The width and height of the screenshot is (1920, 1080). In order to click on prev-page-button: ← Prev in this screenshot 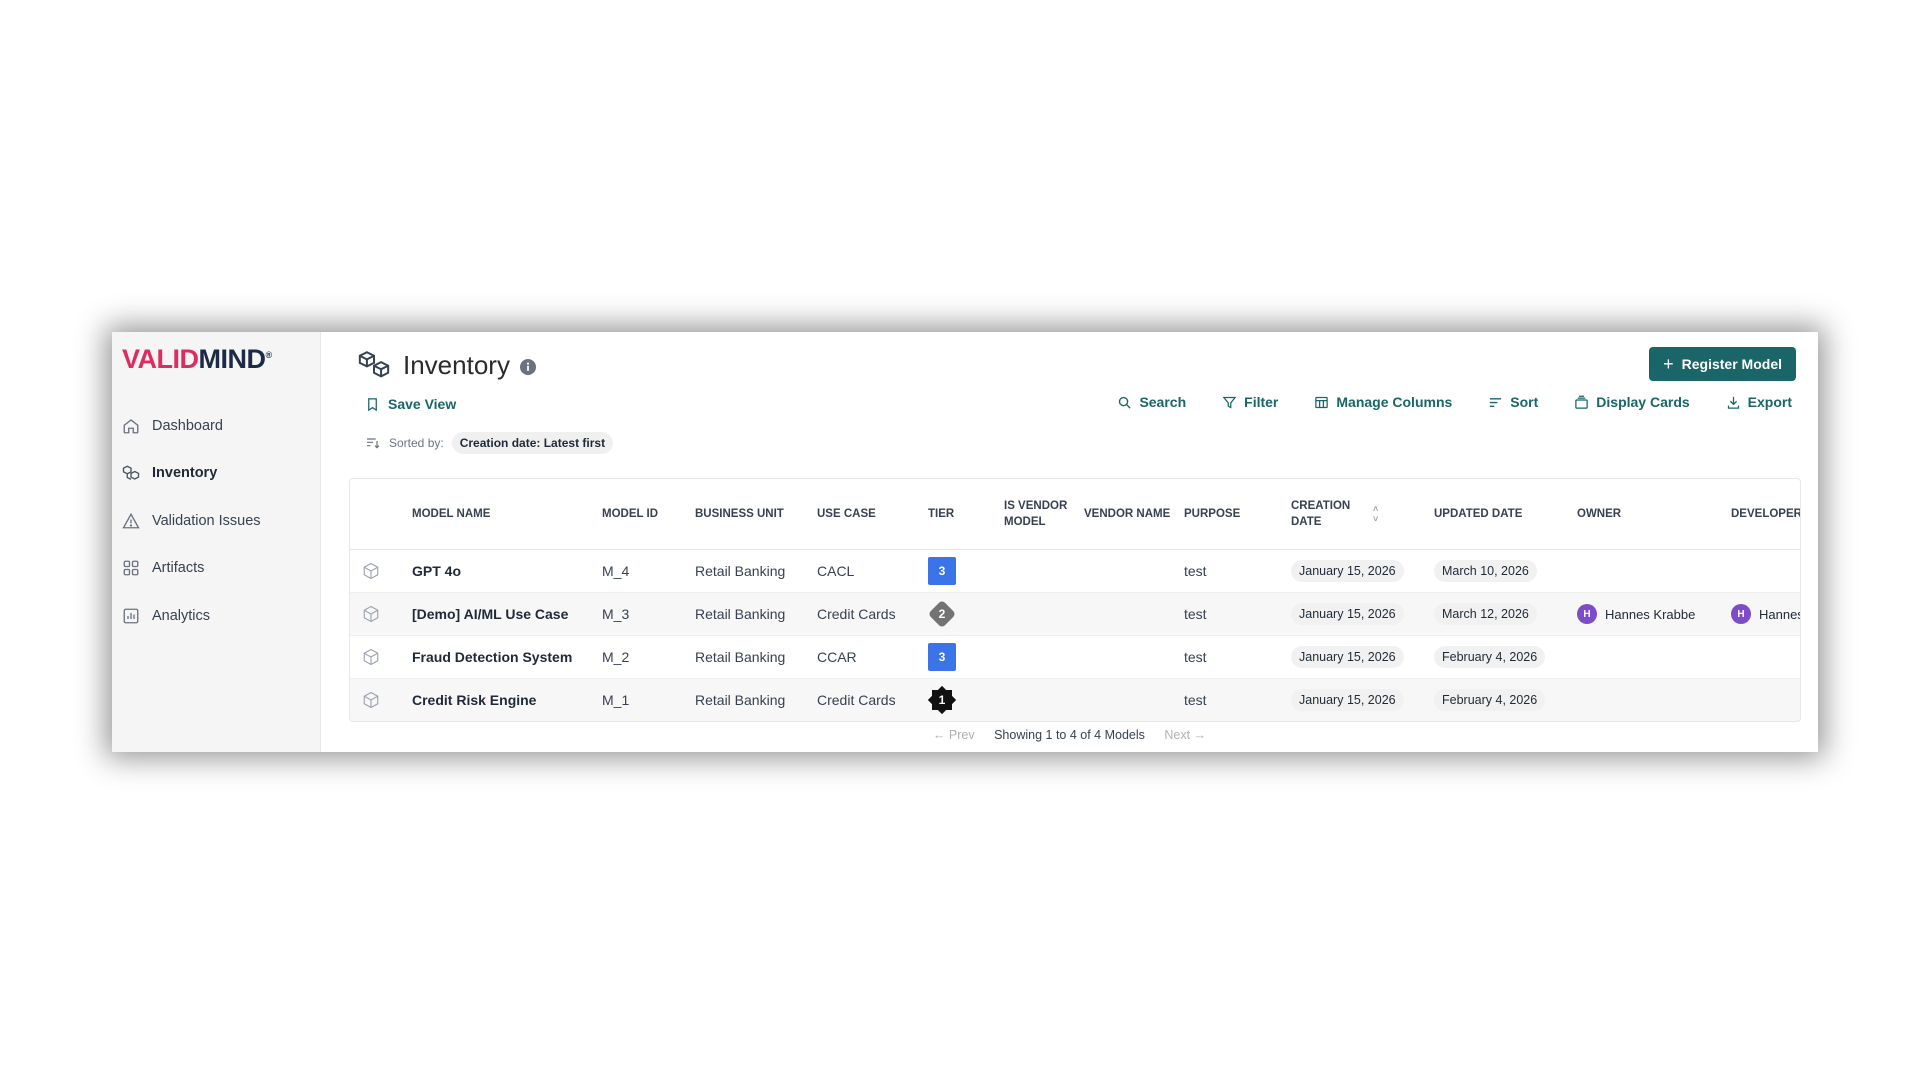, I will do `click(954, 735)`.